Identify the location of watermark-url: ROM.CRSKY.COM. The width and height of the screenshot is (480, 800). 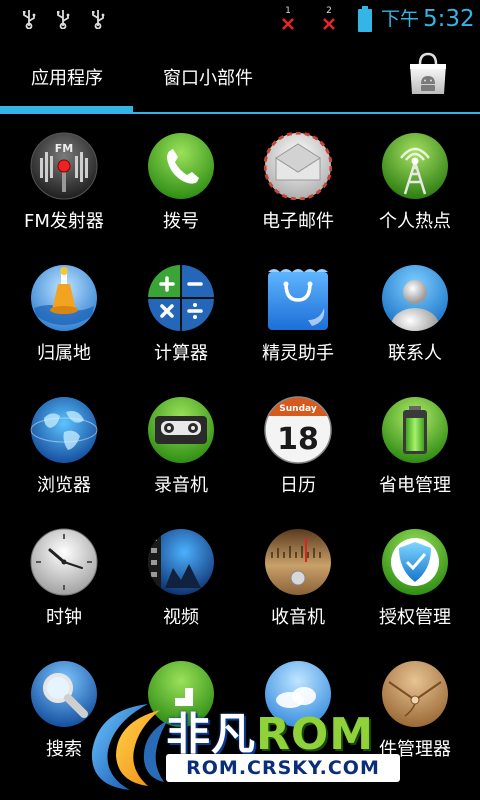
(283, 768).